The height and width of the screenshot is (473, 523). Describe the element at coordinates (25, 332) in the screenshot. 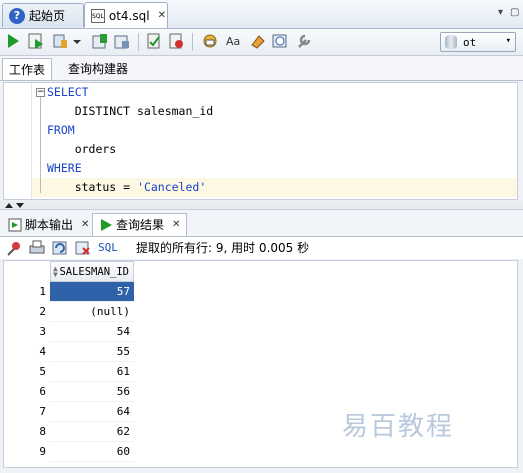

I see `row-number: 3` at that location.